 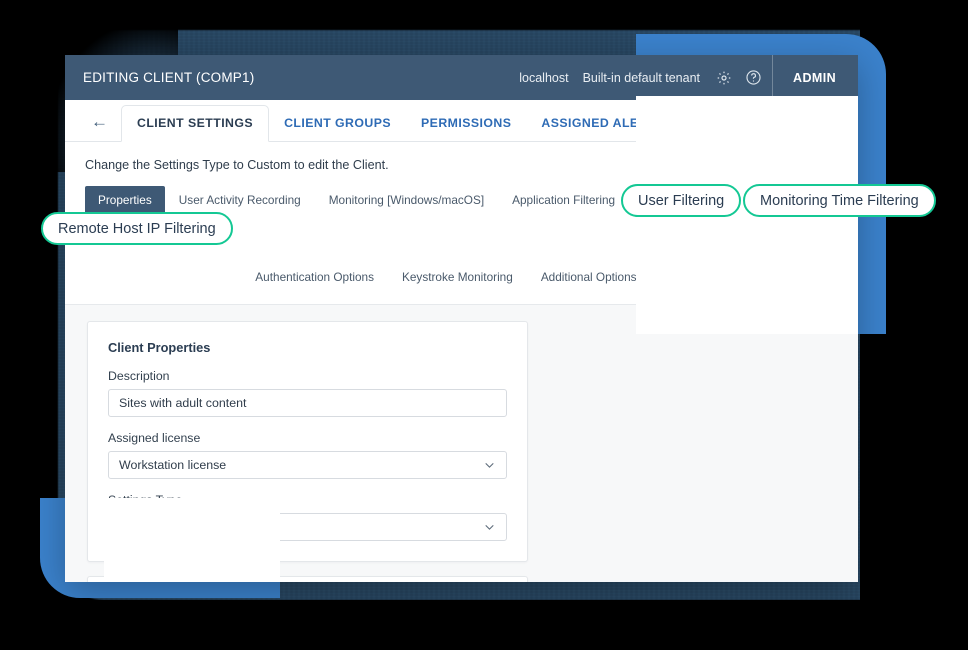 What do you see at coordinates (724, 78) in the screenshot?
I see `gear-icon` at bounding box center [724, 78].